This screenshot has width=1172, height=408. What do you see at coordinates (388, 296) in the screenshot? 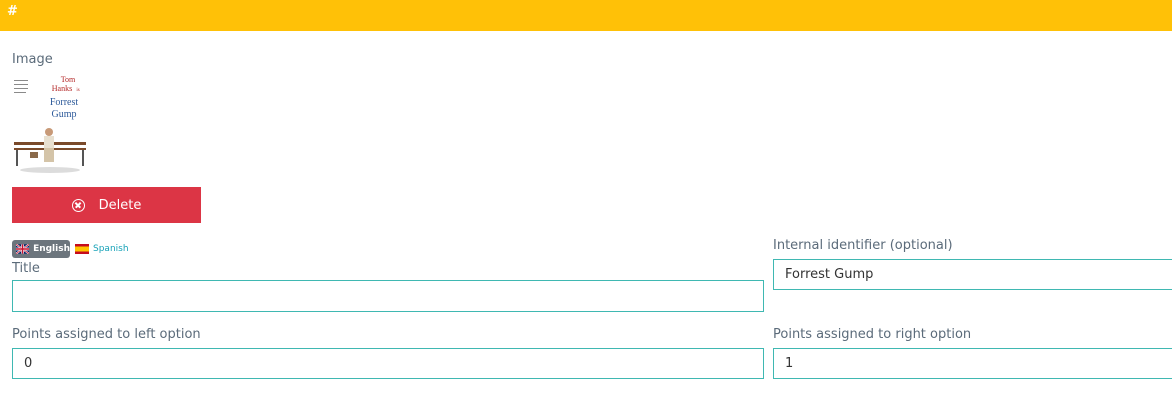
I see `title-input` at bounding box center [388, 296].